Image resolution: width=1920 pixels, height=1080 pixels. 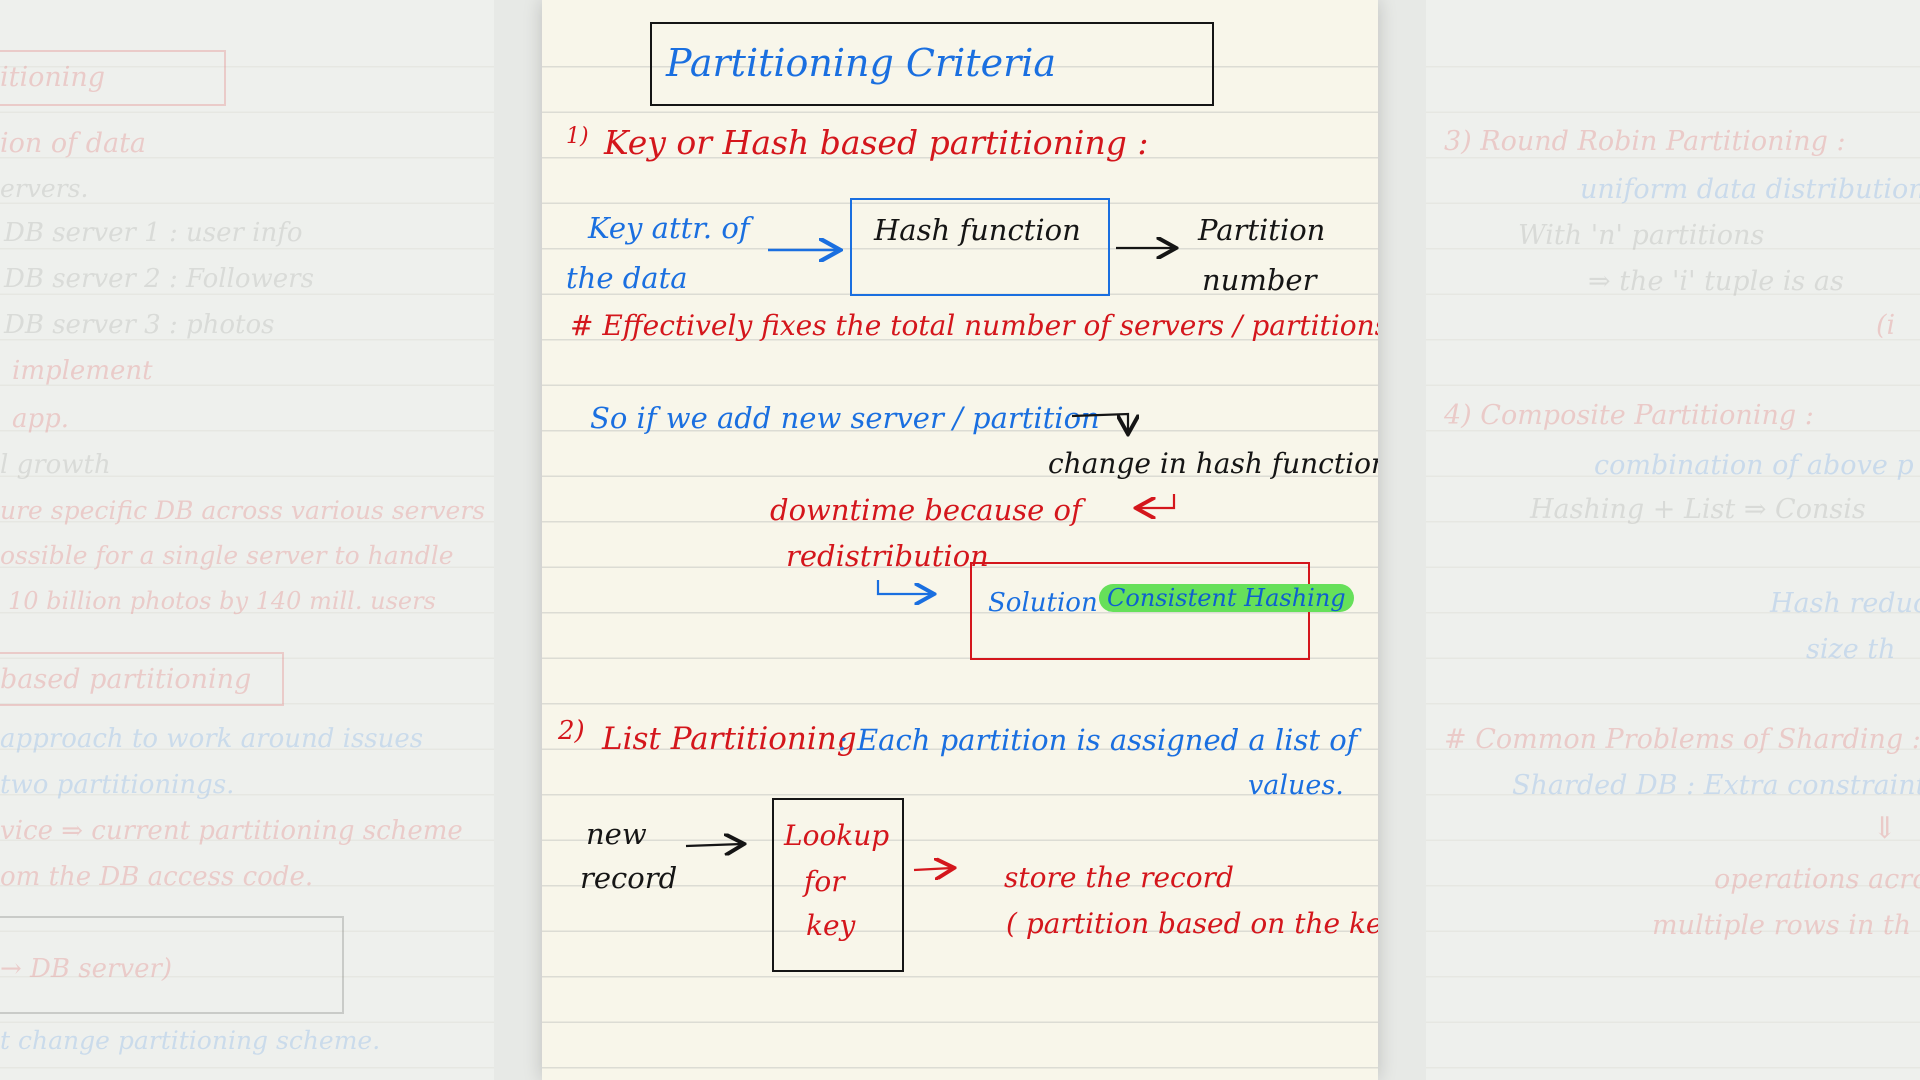 I want to click on note-line: 4) Composite Partitioning :, so click(x=1629, y=415).